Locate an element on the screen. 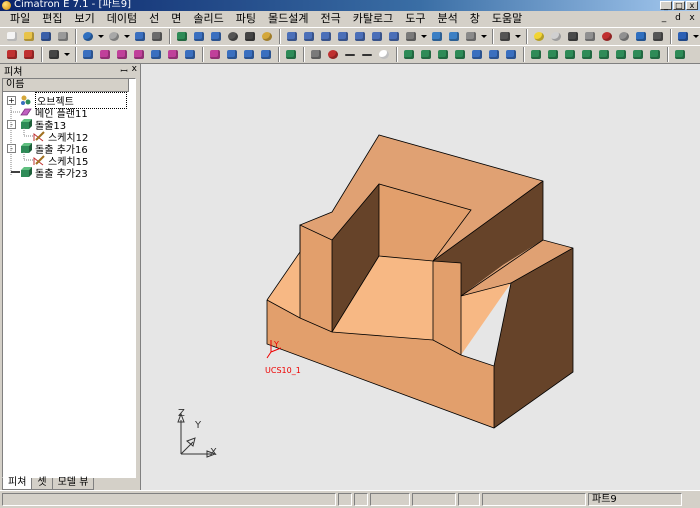 Image resolution: width=700 pixels, height=508 pixels. select-body-icon is located at coordinates (156, 54).